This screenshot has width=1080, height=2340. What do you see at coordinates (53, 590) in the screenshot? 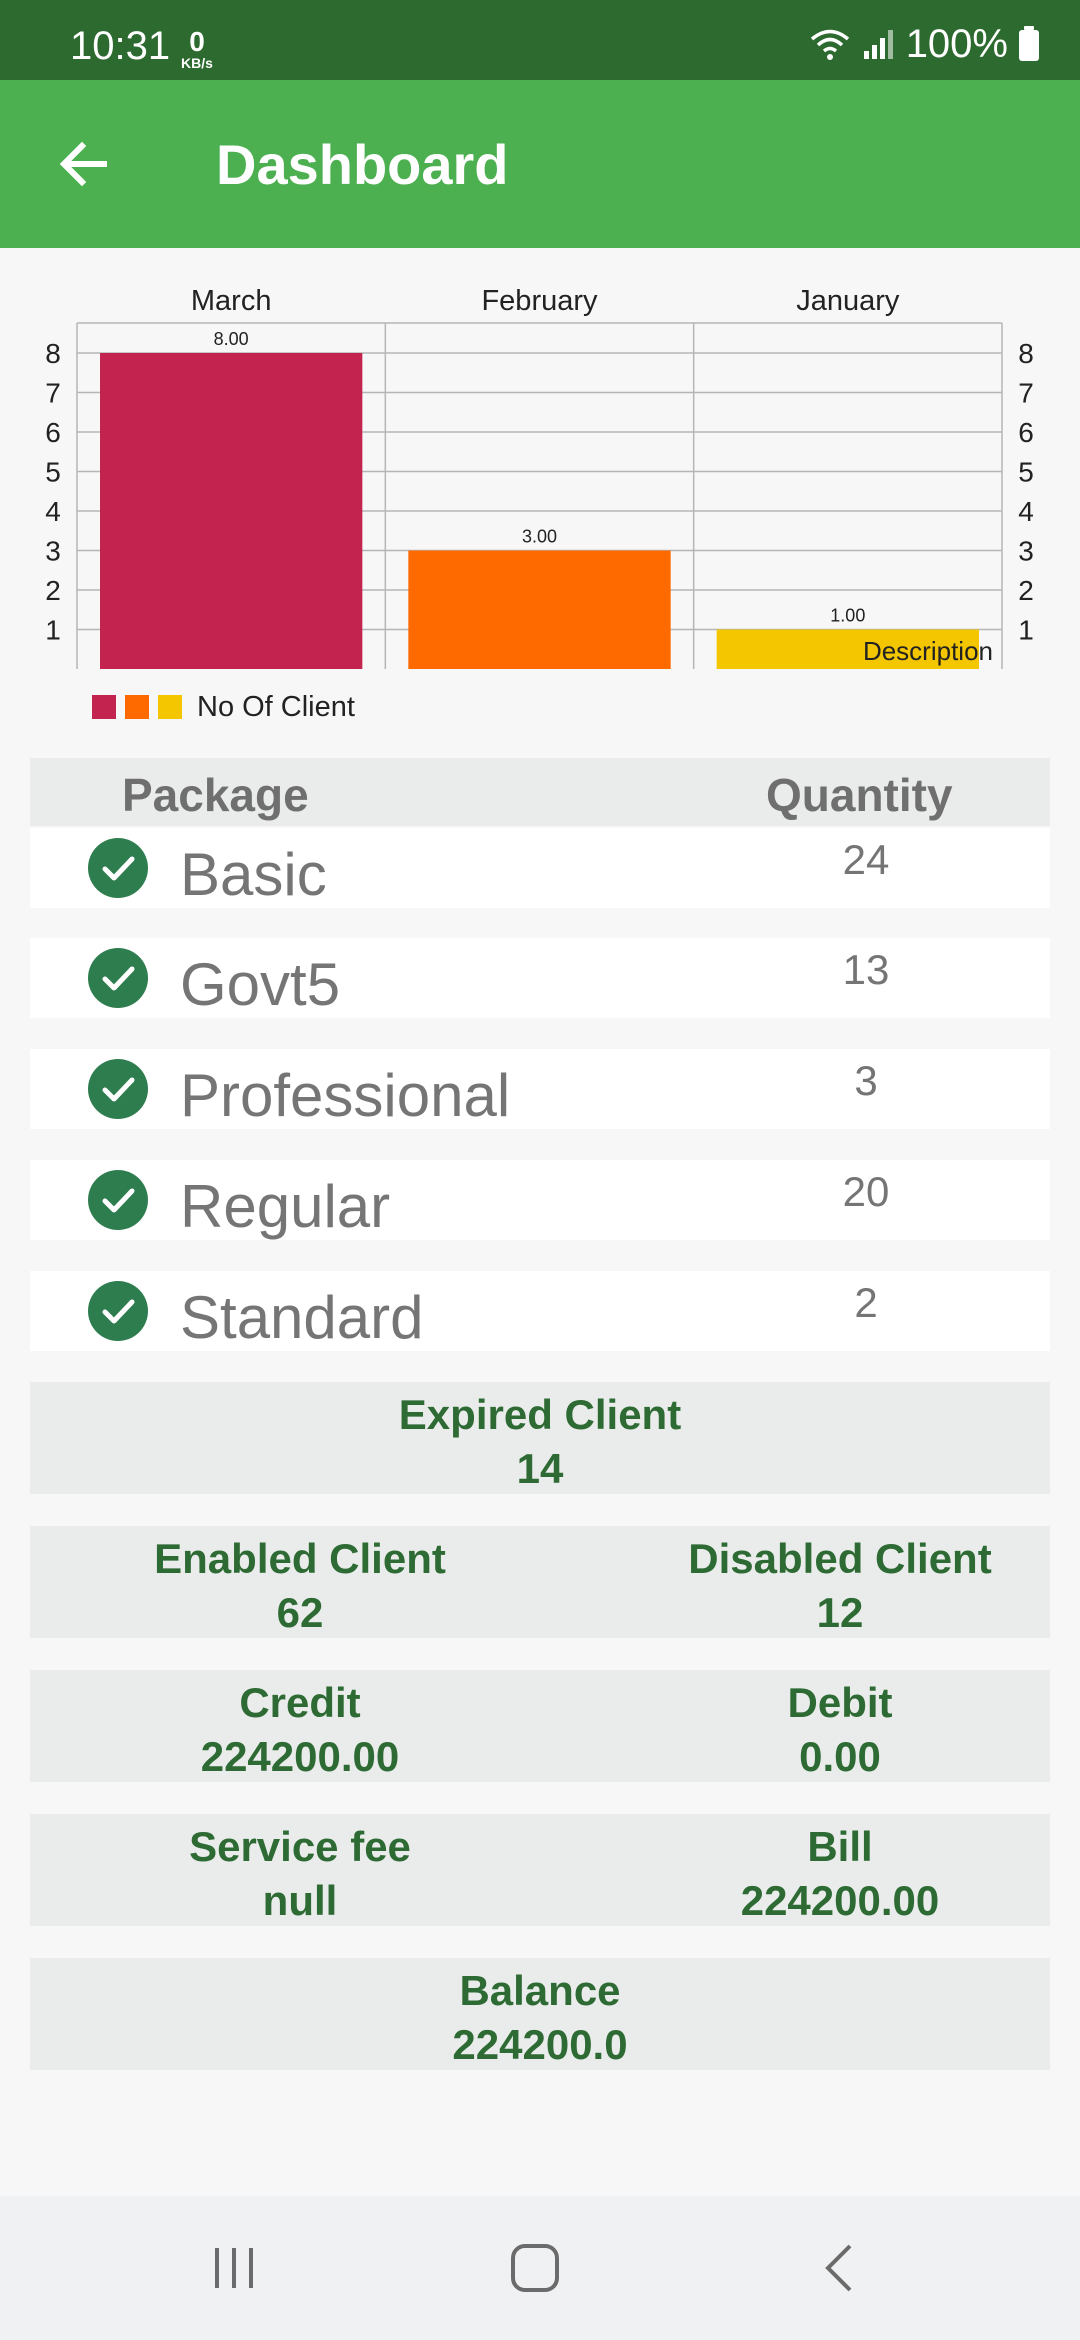
I see `y-tick-label-left: 2` at bounding box center [53, 590].